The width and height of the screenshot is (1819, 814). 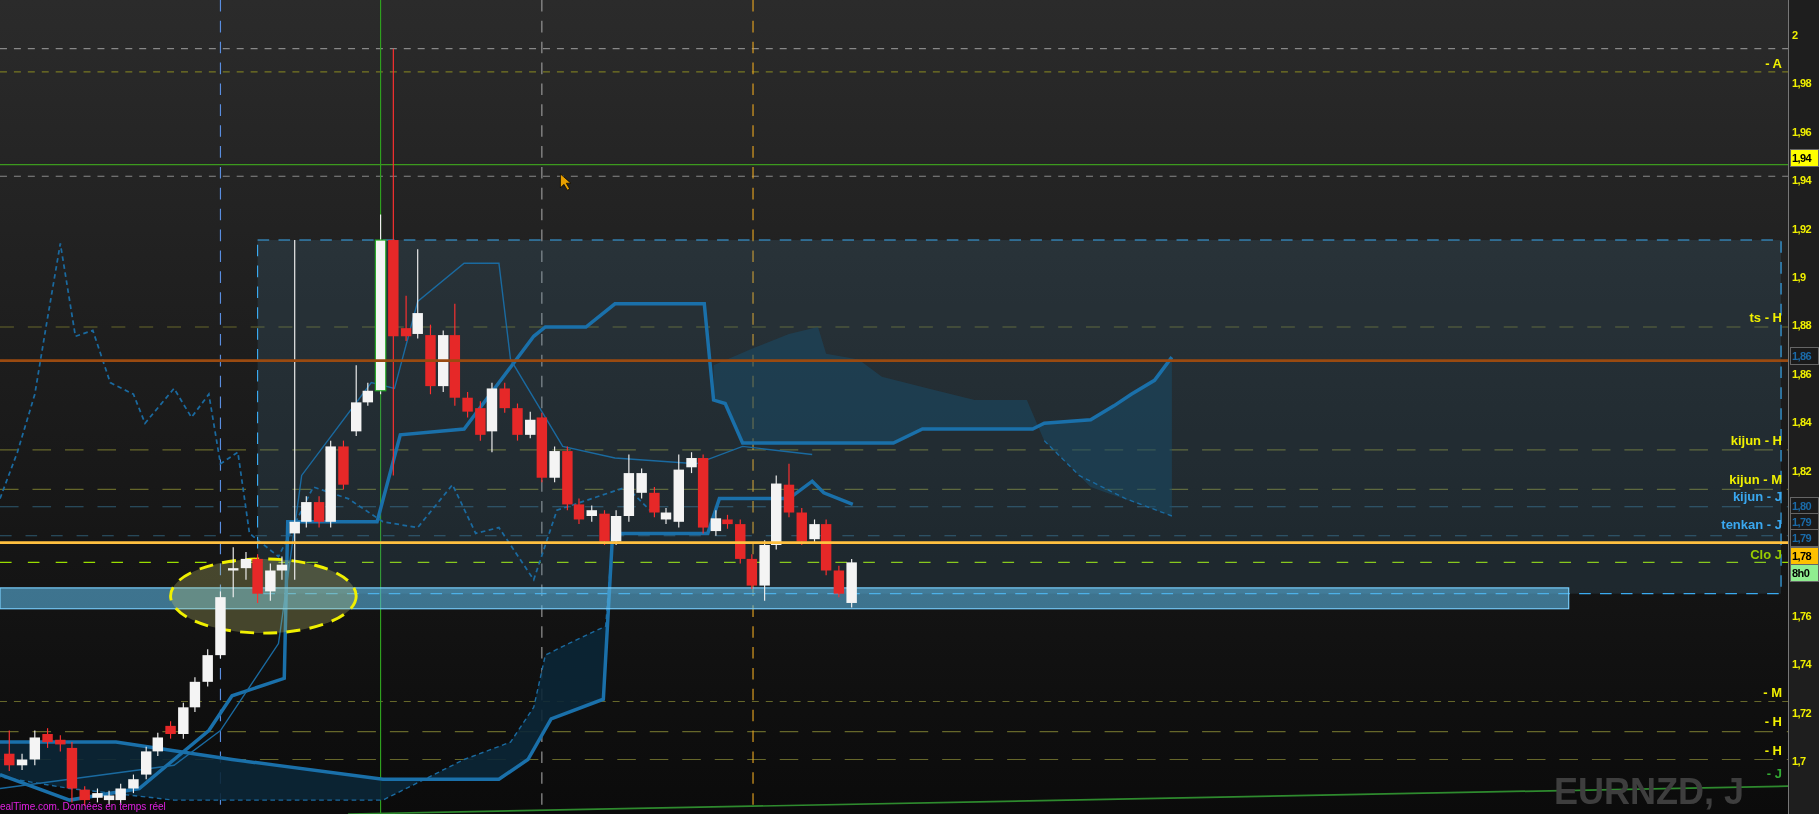 I want to click on level-label: - M, so click(x=1772, y=693).